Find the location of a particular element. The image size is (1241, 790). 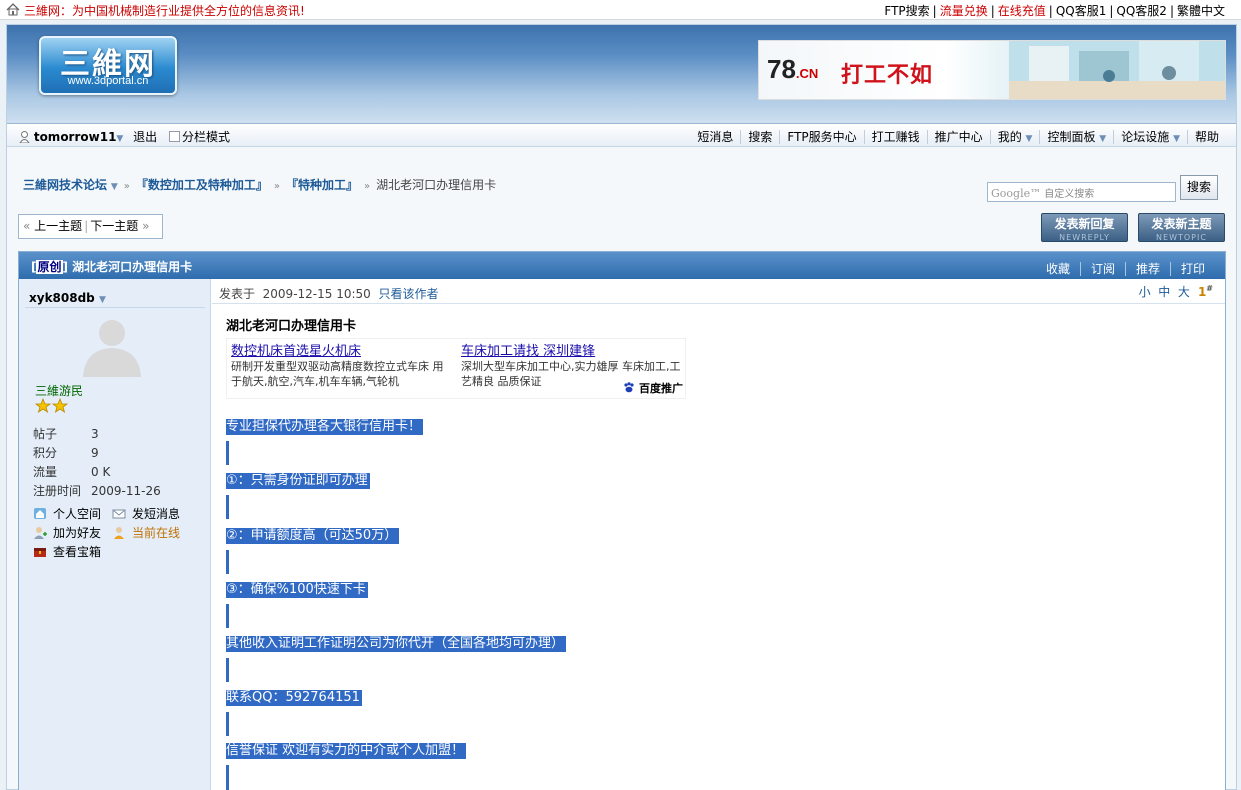

nav-item-messages: 短消息 is located at coordinates (715, 137).